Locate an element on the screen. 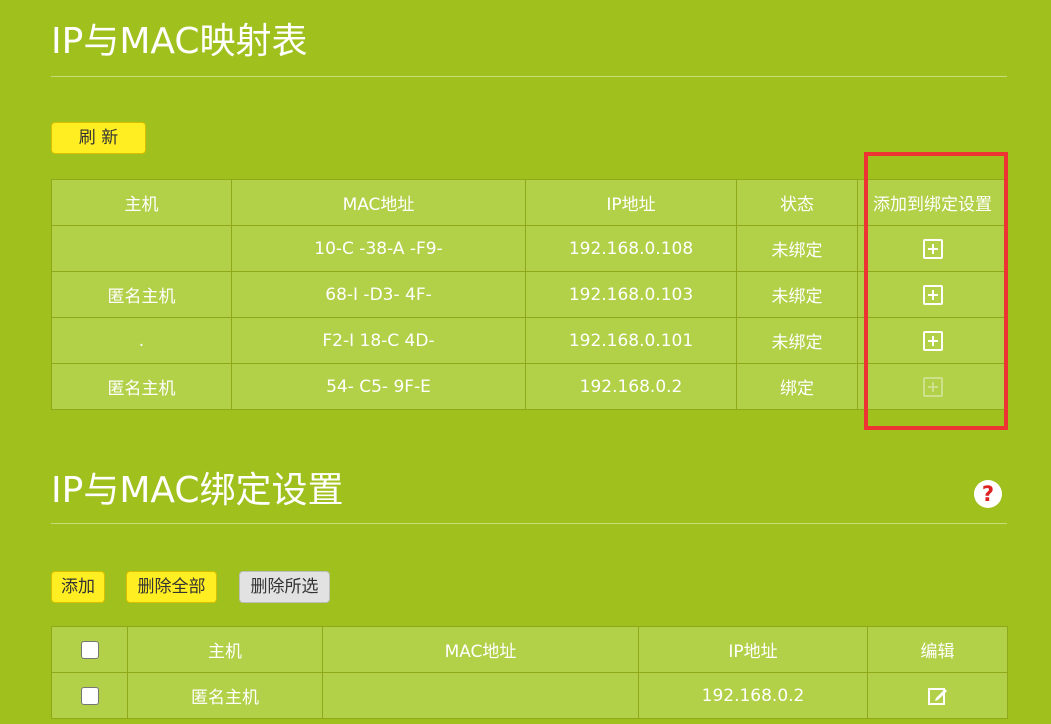 The image size is (1051, 724). mac-cell: 10-C -38-A -F9- is located at coordinates (378, 248).